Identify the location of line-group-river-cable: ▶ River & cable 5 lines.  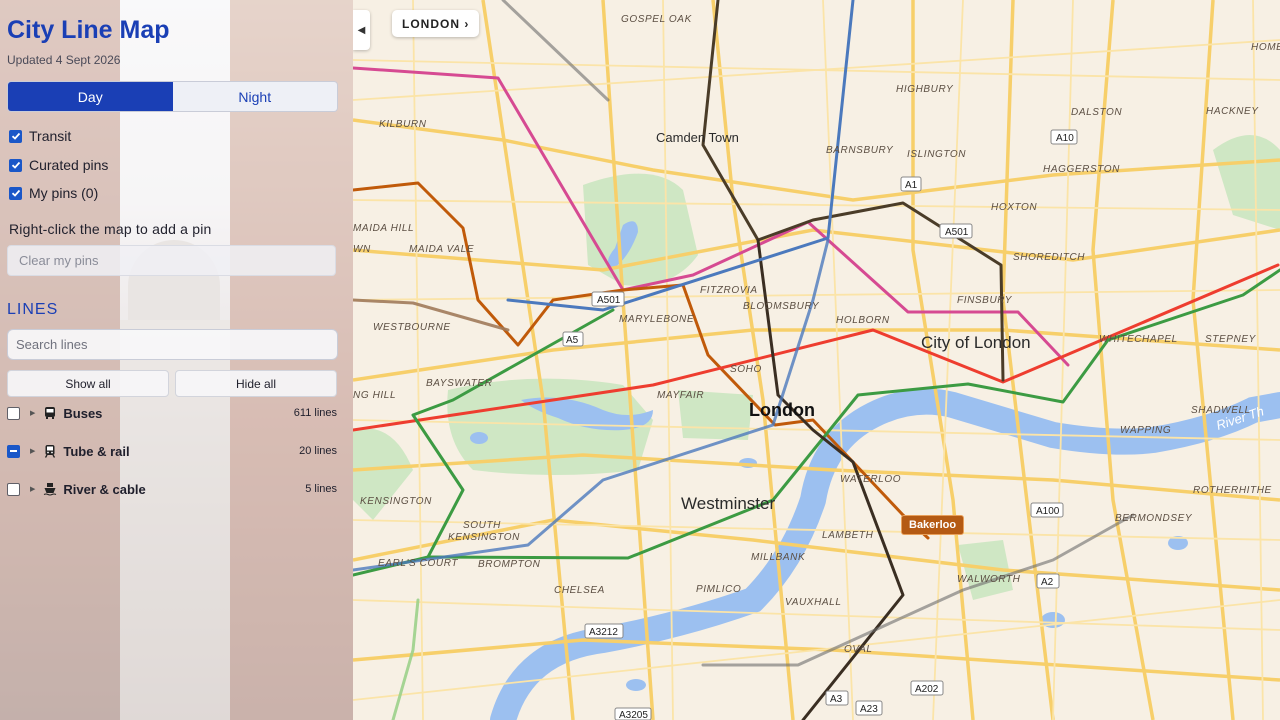
(172, 489).